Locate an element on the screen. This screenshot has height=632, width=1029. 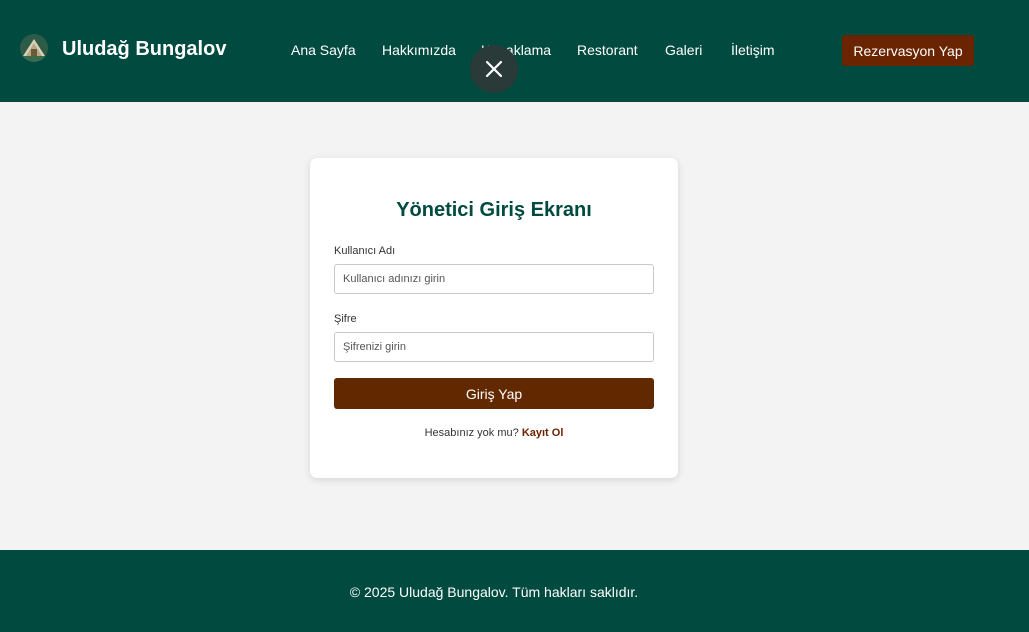
close-icon is located at coordinates (494, 69).